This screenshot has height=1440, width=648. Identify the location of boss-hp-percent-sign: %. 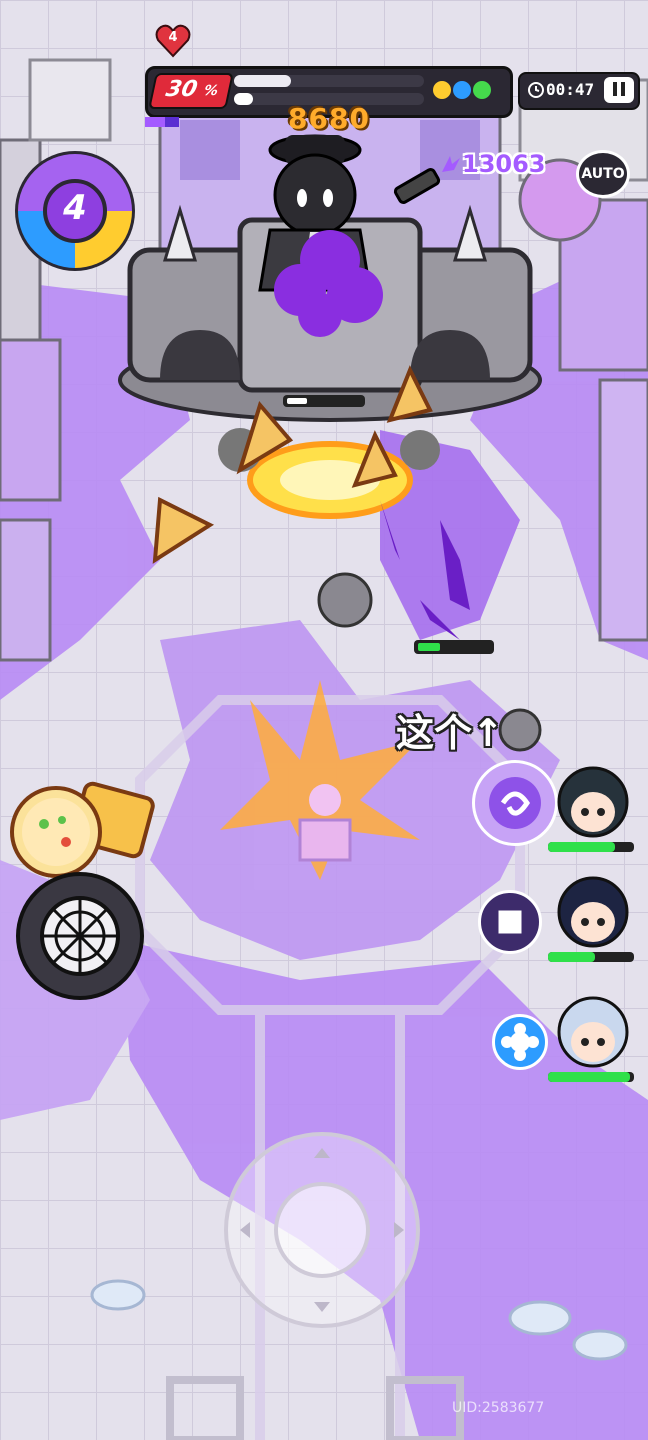
(211, 91).